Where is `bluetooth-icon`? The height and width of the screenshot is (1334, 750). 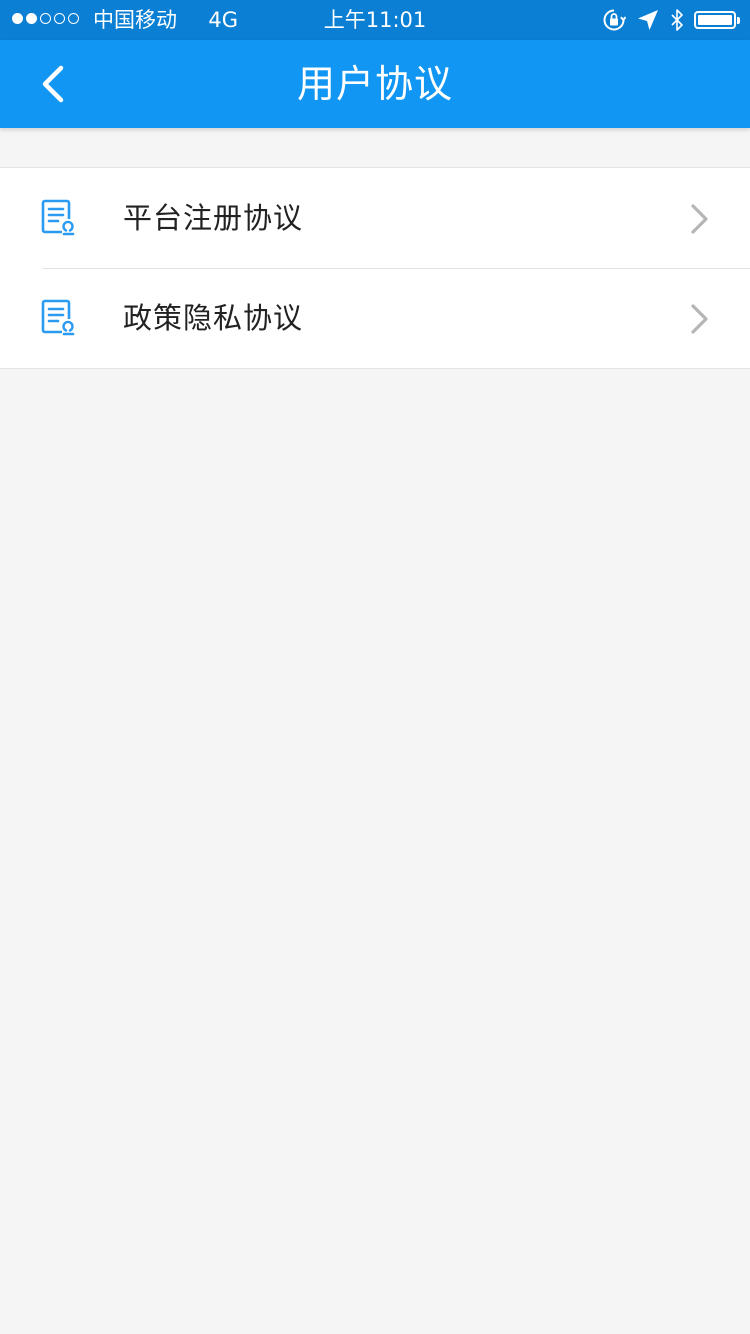
bluetooth-icon is located at coordinates (677, 20).